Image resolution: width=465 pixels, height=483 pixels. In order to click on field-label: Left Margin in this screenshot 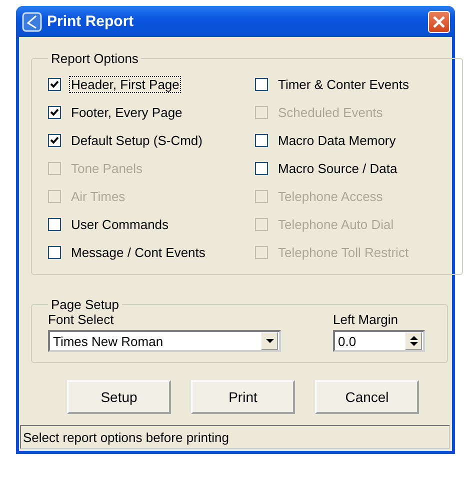, I will do `click(366, 319)`.